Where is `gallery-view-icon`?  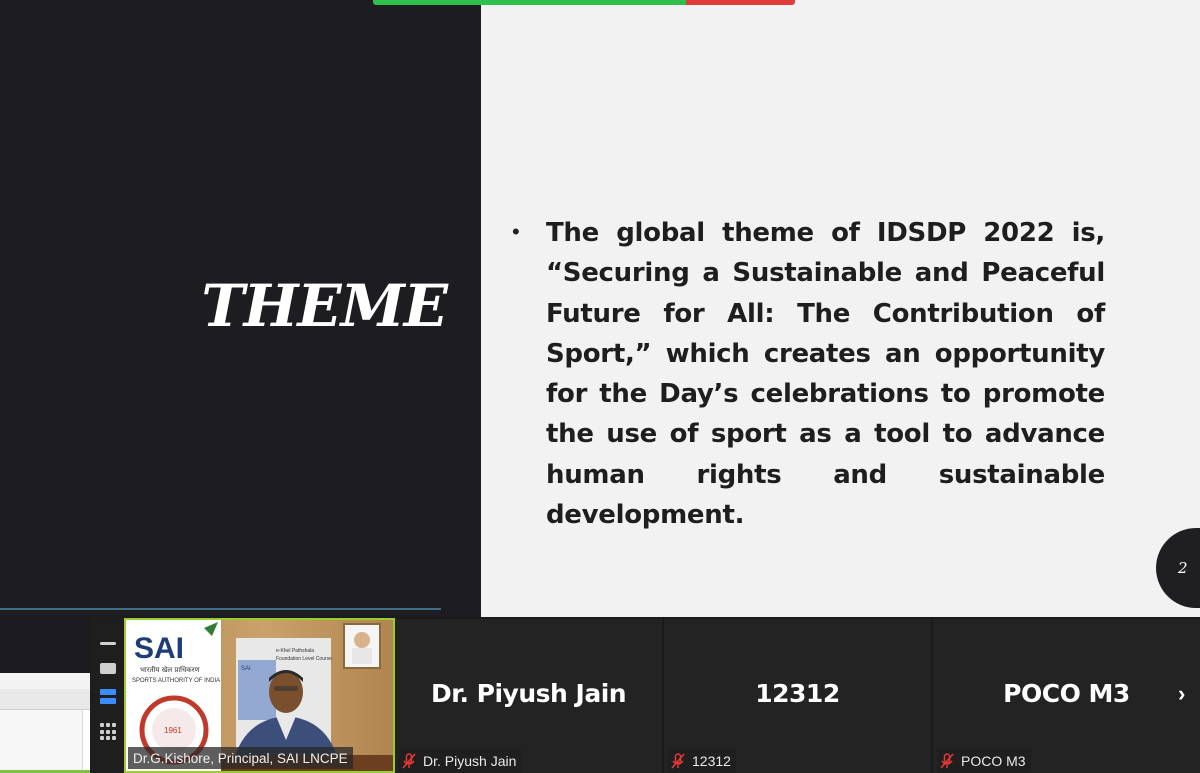
gallery-view-icon is located at coordinates (109, 732).